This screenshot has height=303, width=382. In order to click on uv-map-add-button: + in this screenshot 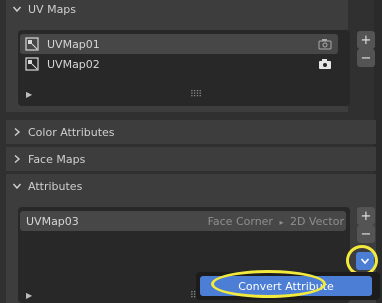, I will do `click(366, 40)`.